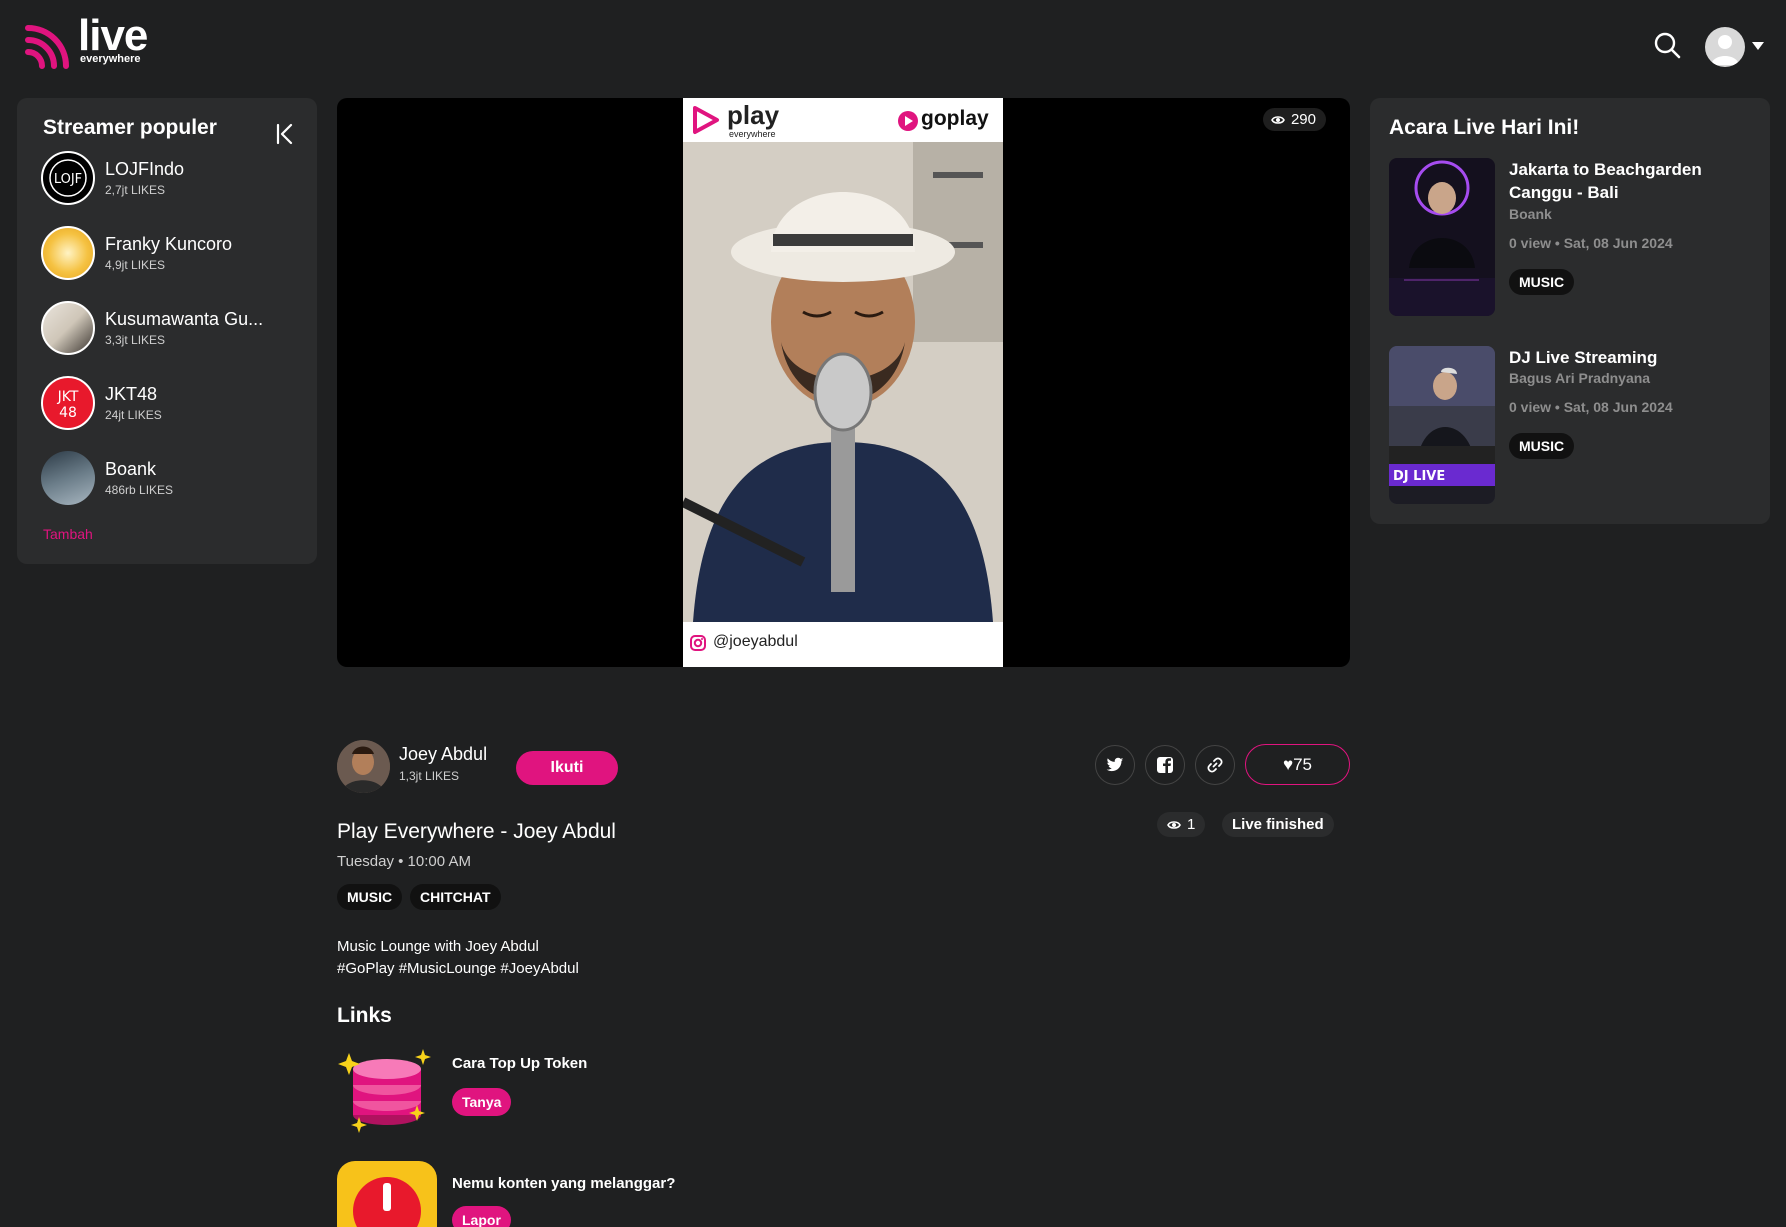 The image size is (1786, 1227). I want to click on viewer-count-badge: 1, so click(1181, 824).